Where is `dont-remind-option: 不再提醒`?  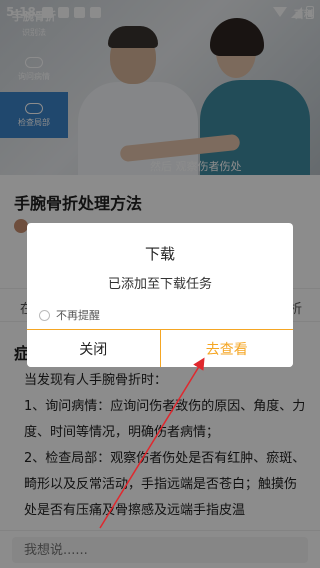
dont-remind-option: 不再提醒 is located at coordinates (69, 315).